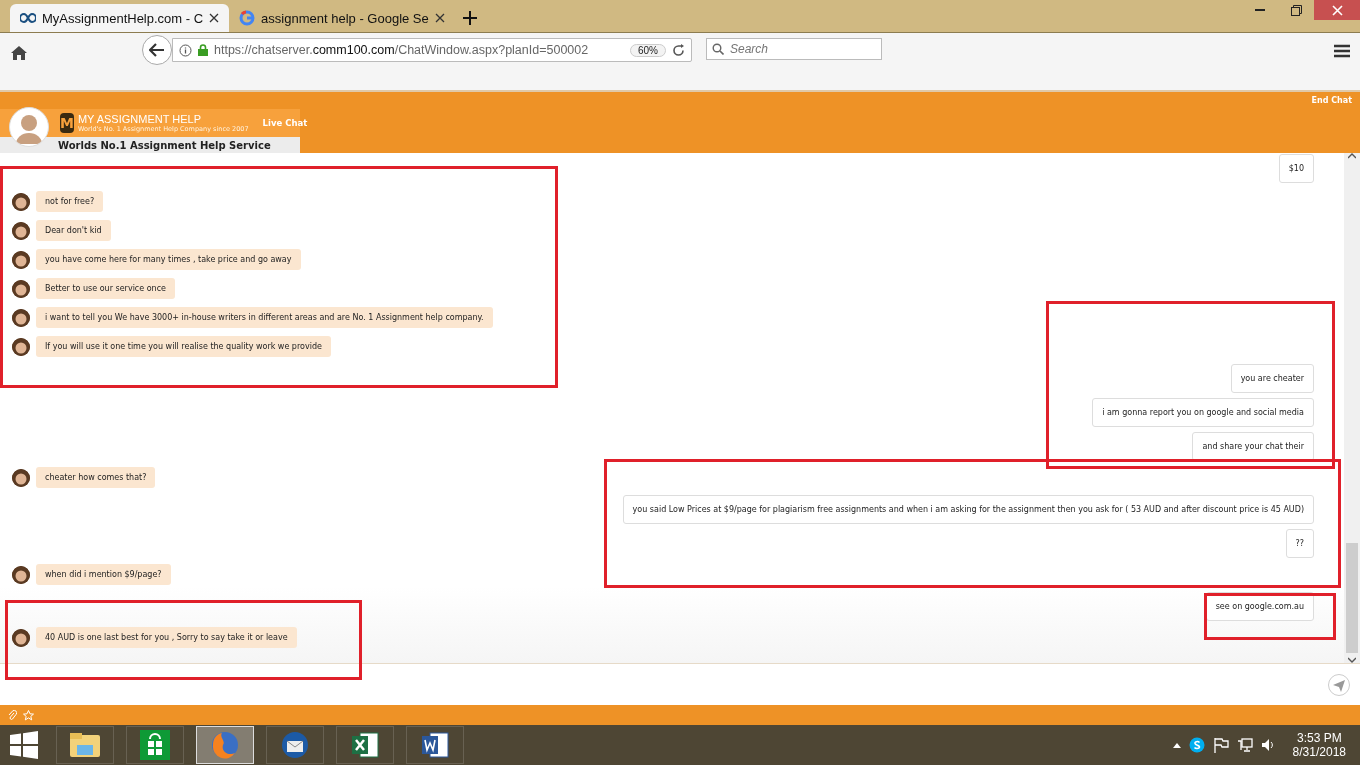  Describe the element at coordinates (96, 477) in the screenshot. I see `message-bubble: cheater how comes that?` at that location.